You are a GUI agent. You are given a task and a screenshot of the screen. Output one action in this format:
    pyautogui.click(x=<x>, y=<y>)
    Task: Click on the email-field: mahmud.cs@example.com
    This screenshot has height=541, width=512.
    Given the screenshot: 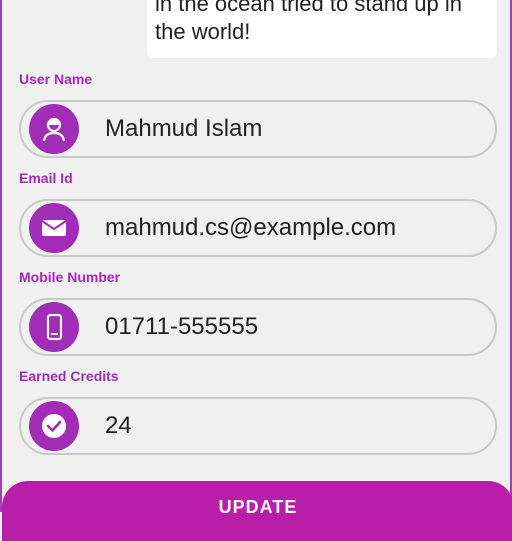 What is the action you would take?
    pyautogui.click(x=258, y=228)
    